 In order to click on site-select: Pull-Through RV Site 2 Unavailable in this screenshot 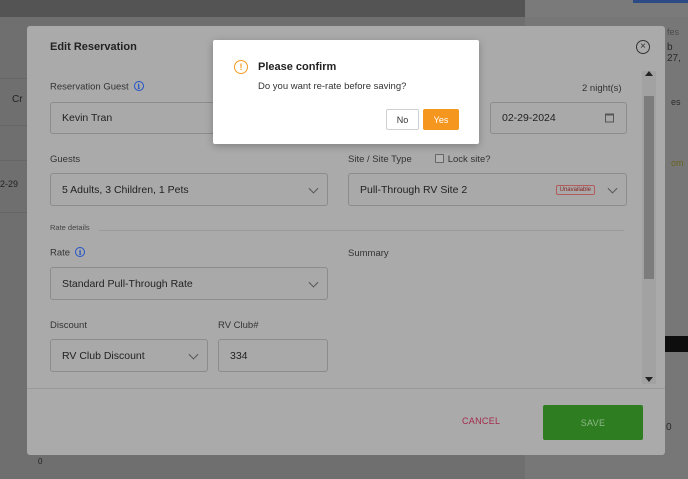, I will do `click(487, 189)`.